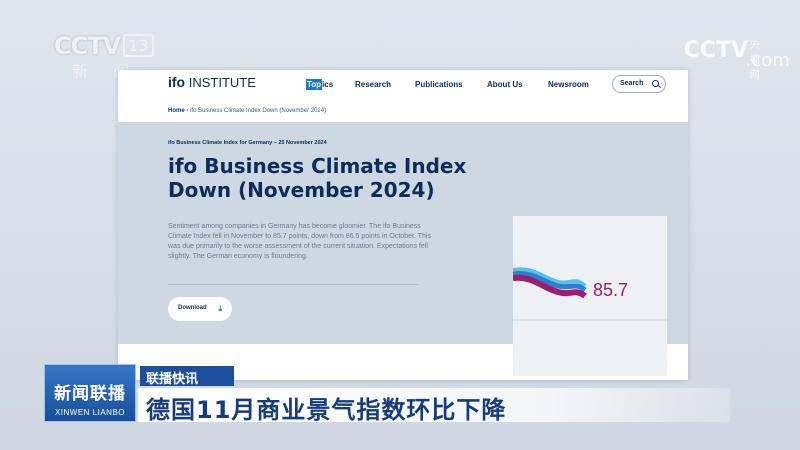 The width and height of the screenshot is (800, 450). I want to click on site-logo: ifo INSTITUTE, so click(212, 82).